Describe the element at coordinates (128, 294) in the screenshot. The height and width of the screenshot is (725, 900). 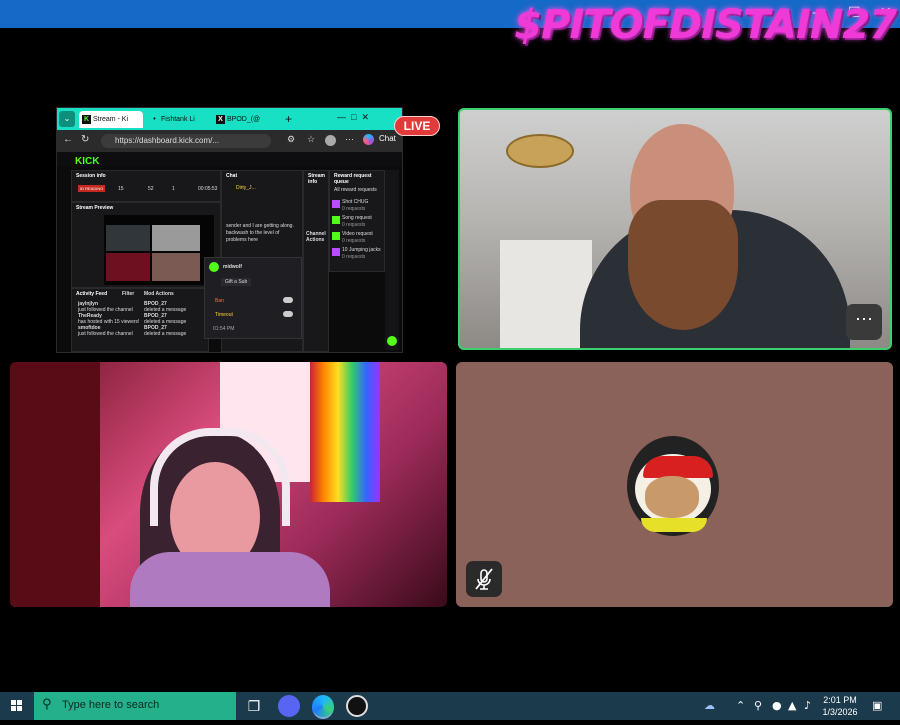
I see `filter-button: Filter` at that location.